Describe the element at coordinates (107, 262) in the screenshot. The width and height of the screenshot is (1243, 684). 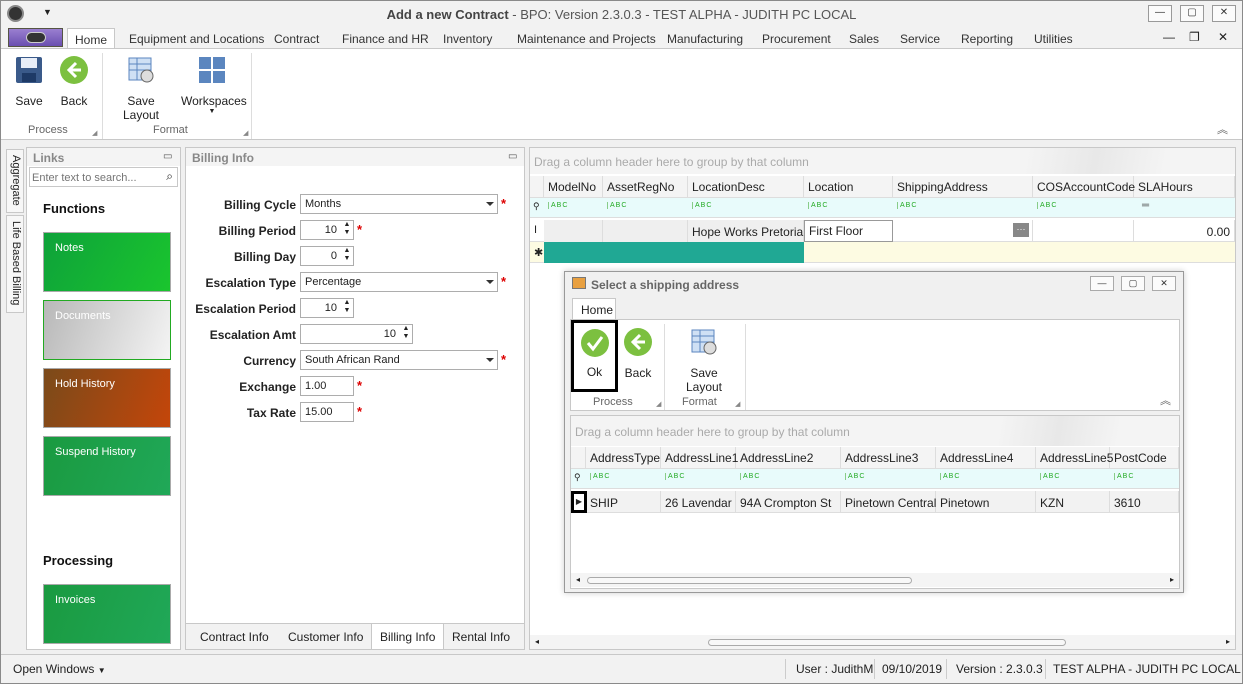
I see `notes-tile: Notes` at that location.